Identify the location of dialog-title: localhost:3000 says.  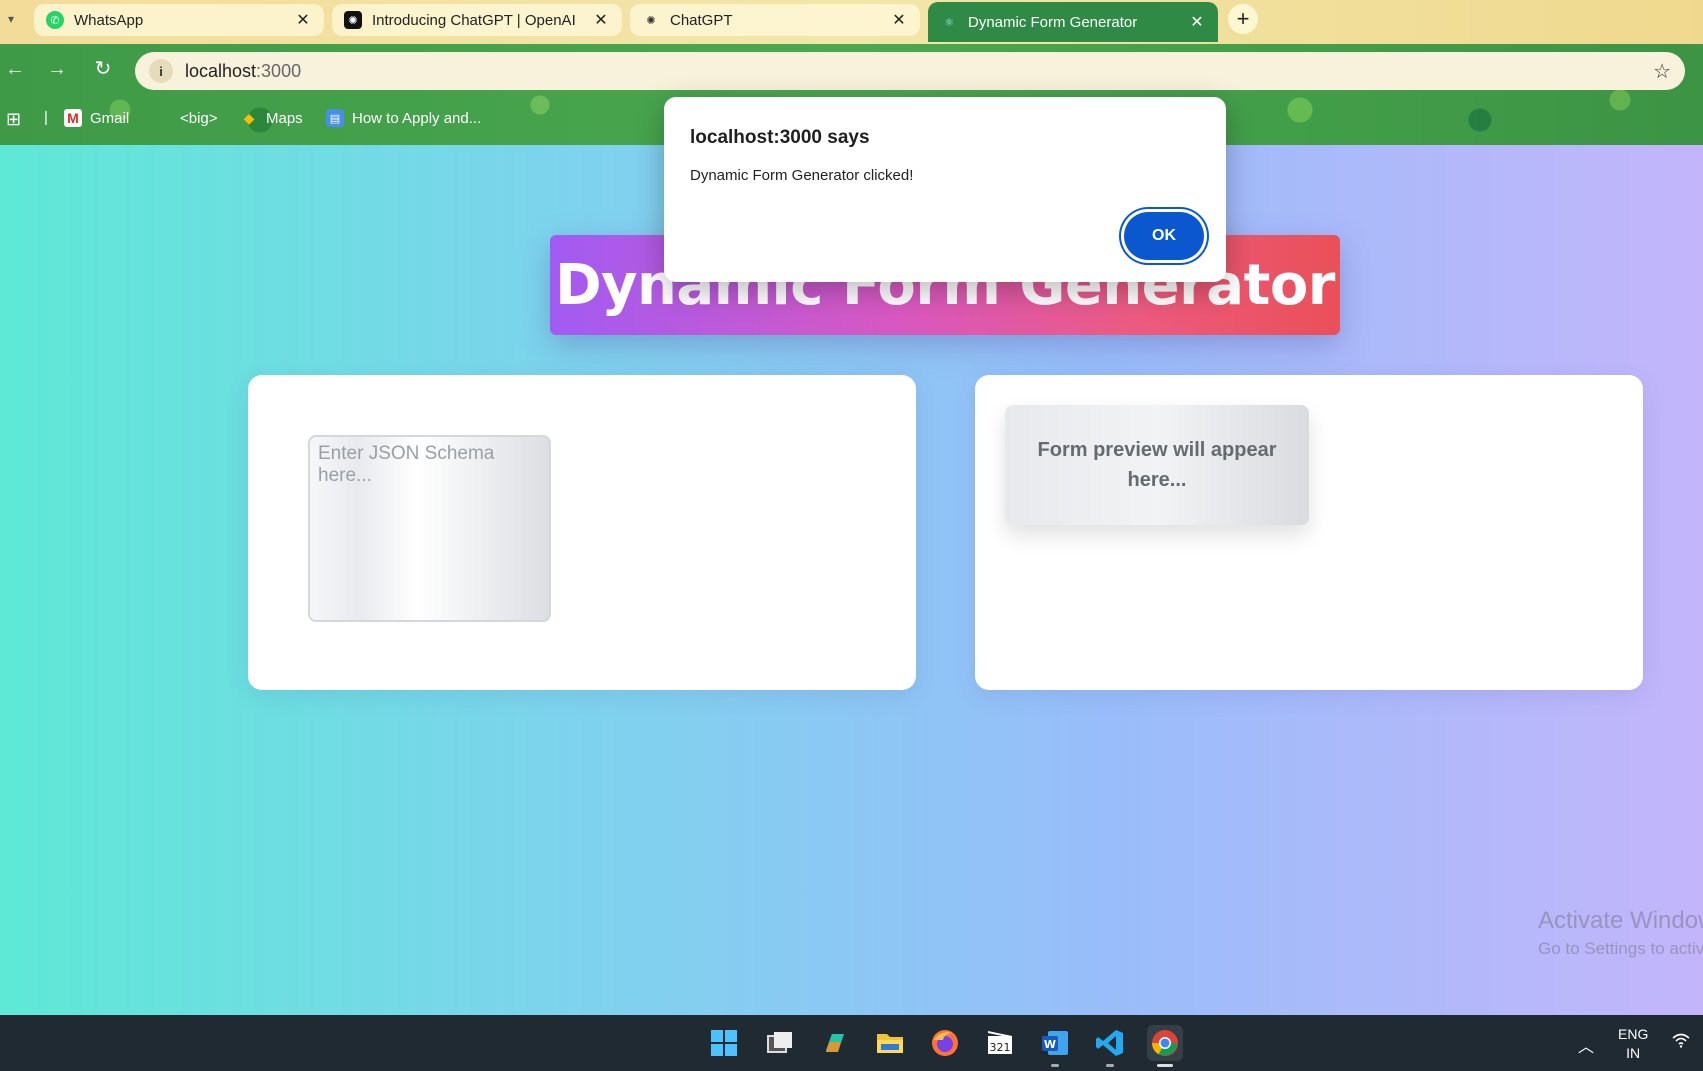
(780, 137).